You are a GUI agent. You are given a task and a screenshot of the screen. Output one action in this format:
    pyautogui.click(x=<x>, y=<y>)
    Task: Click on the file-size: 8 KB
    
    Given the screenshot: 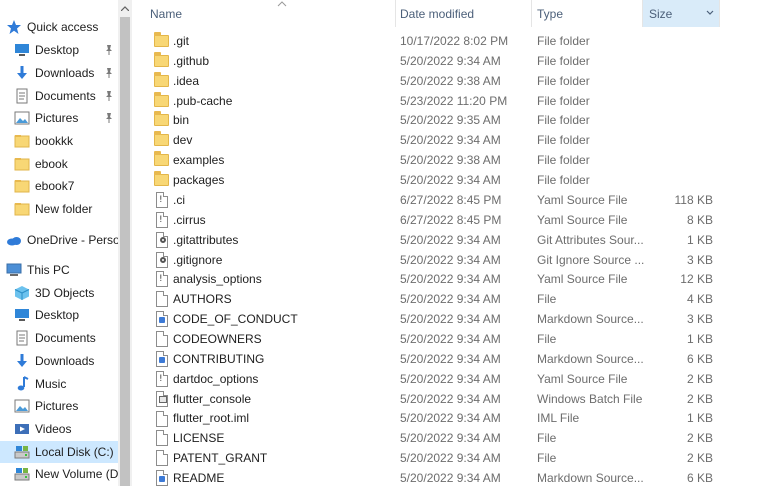 What is the action you would take?
    pyautogui.click(x=699, y=219)
    